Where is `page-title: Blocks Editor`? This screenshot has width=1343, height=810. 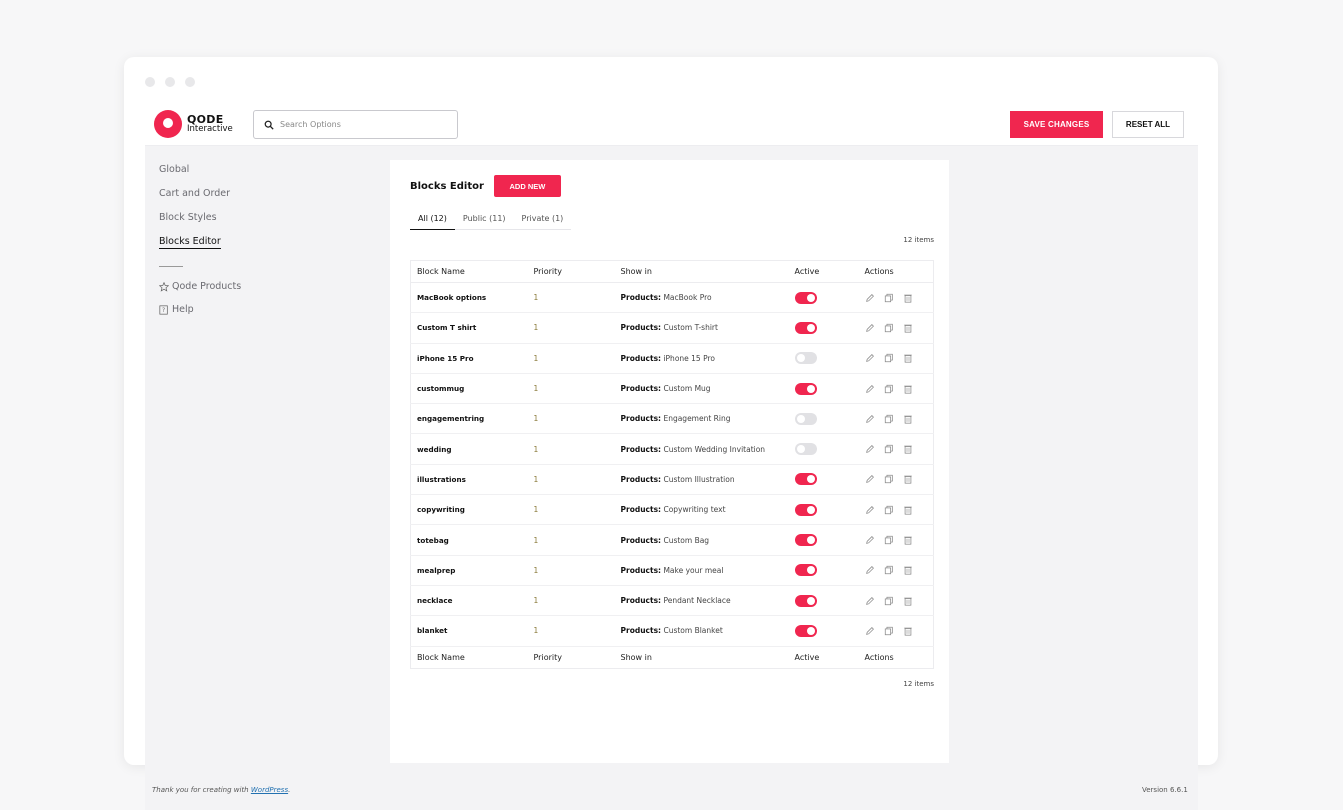 page-title: Blocks Editor is located at coordinates (447, 186).